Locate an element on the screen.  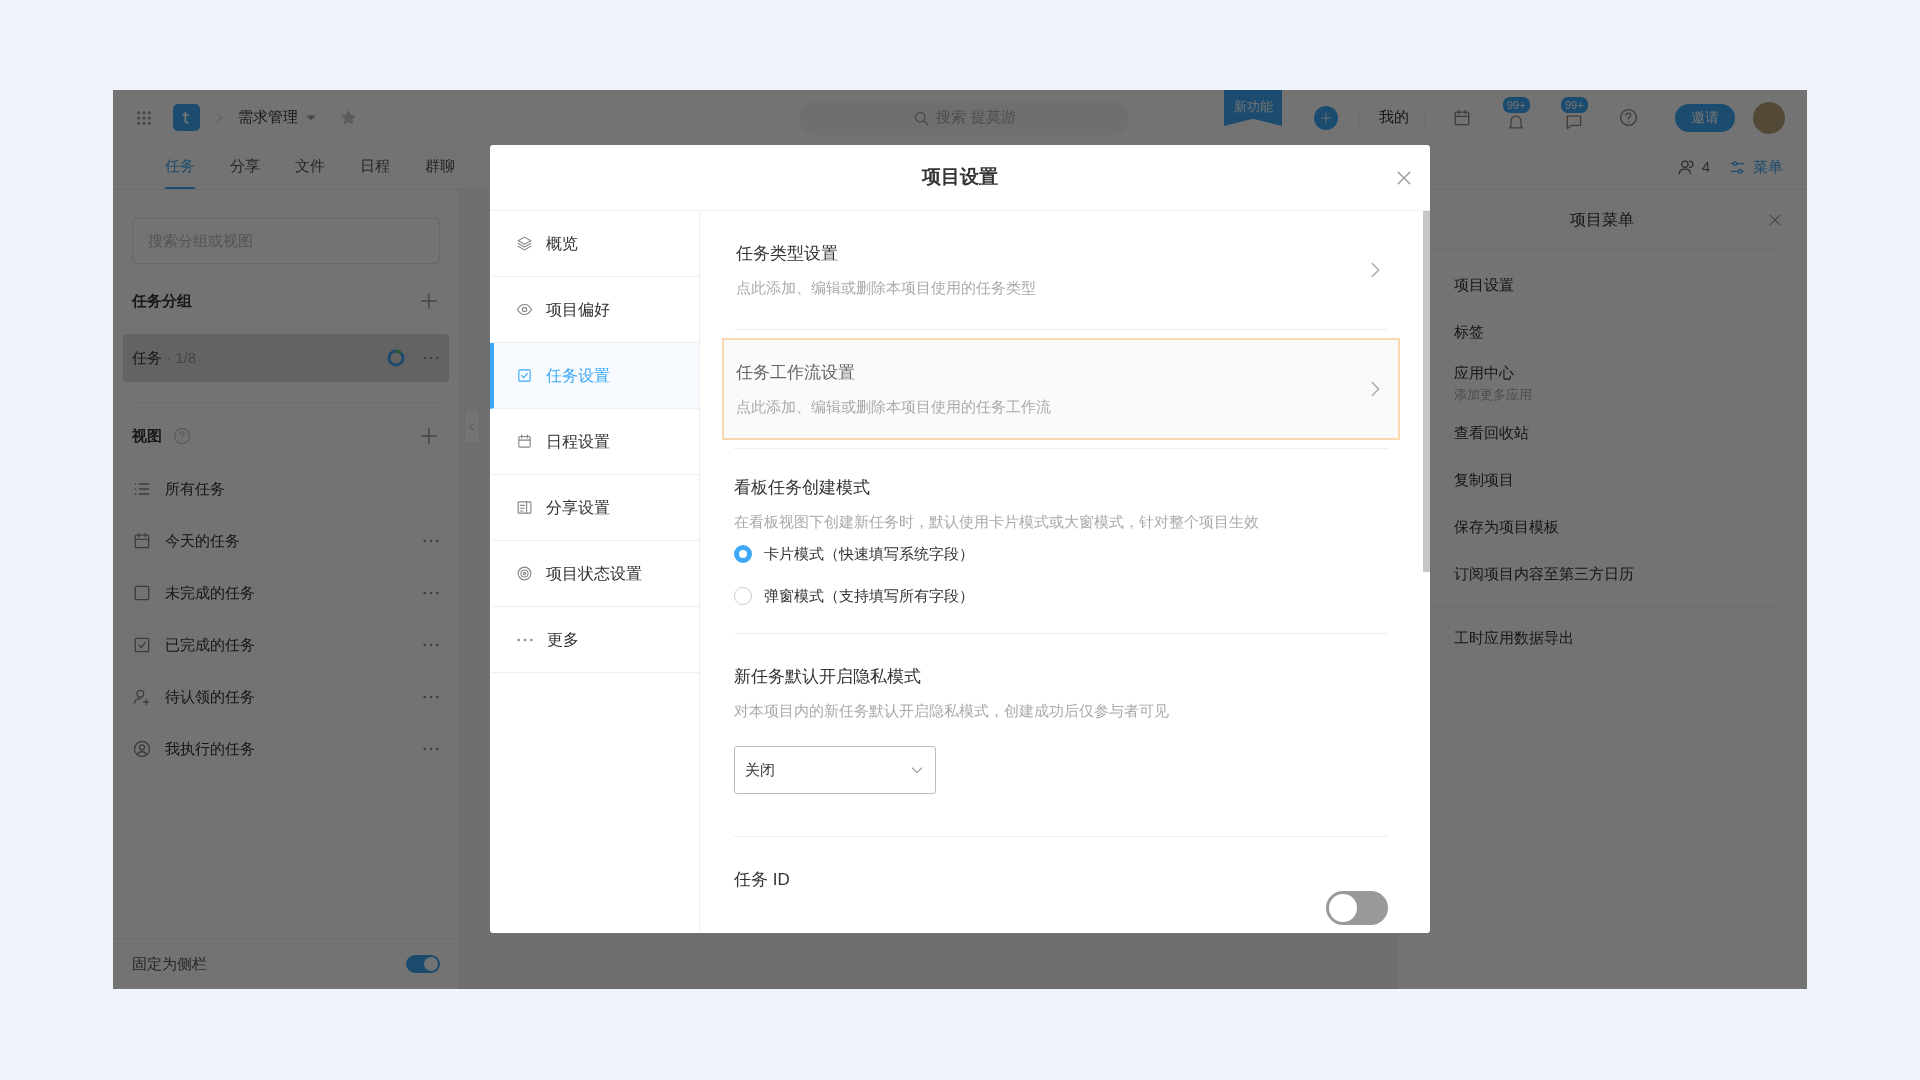
settings-link: 任务类型设置 点此添加、编辑或删除本项目使用的任务类型 is located at coordinates (1061, 270).